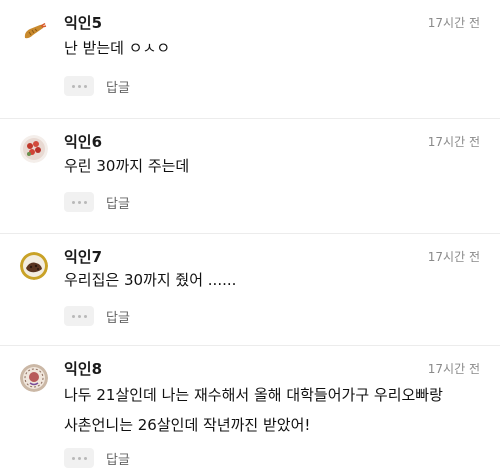  What do you see at coordinates (34, 378) in the screenshot?
I see `sticker-seal-icon` at bounding box center [34, 378].